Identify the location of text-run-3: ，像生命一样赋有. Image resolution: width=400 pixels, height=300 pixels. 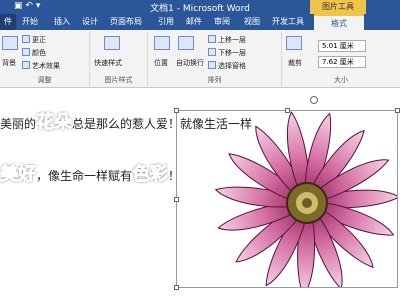
(84, 176).